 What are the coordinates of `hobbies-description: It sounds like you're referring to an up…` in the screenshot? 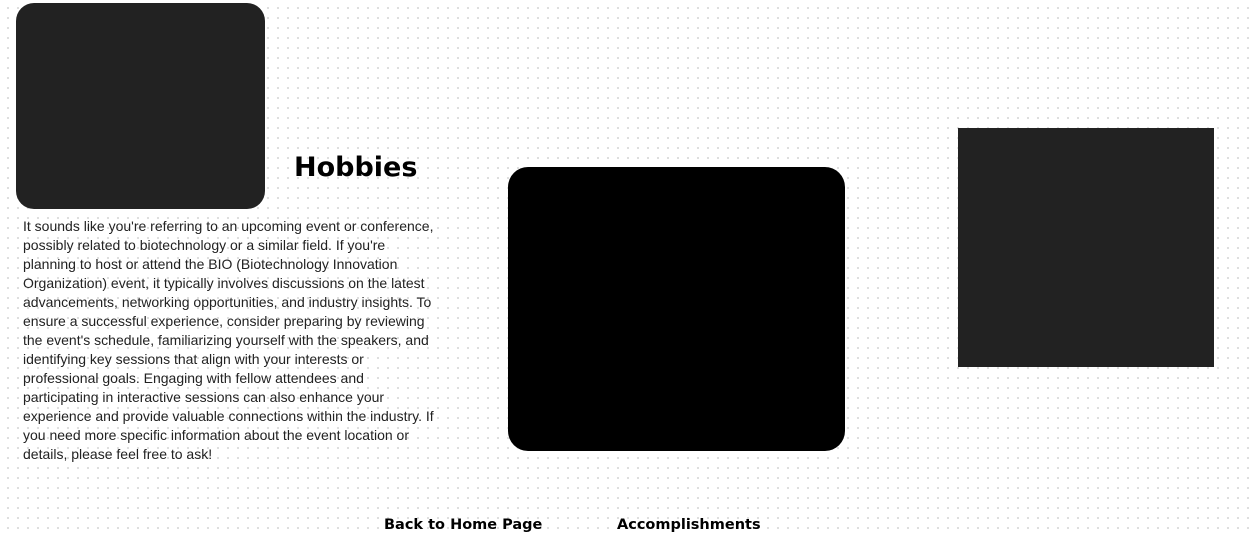 It's located at (228, 340).